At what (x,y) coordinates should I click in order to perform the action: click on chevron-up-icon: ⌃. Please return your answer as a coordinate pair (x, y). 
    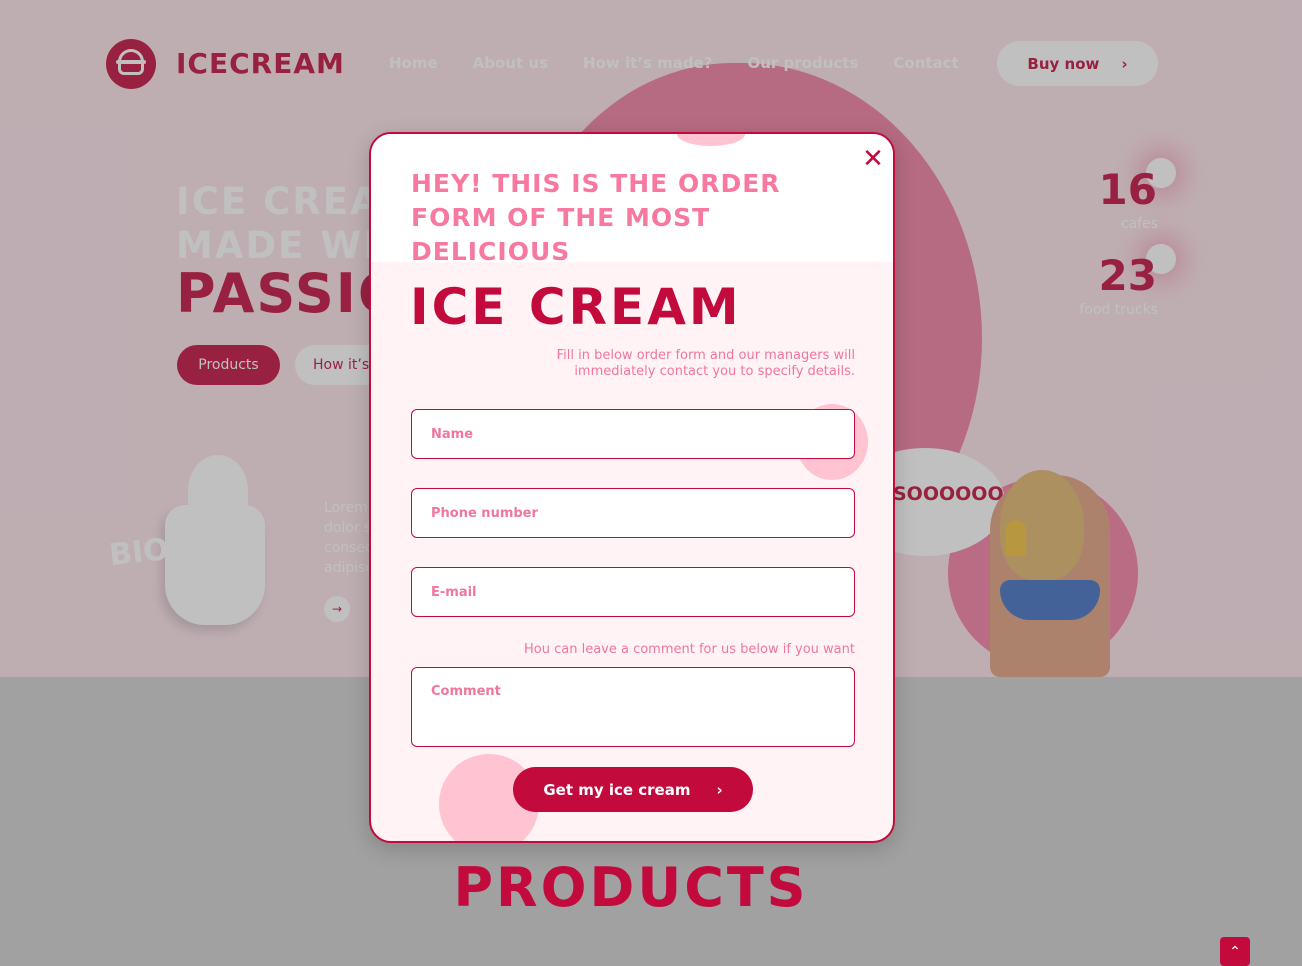
    Looking at the image, I should click on (1235, 951).